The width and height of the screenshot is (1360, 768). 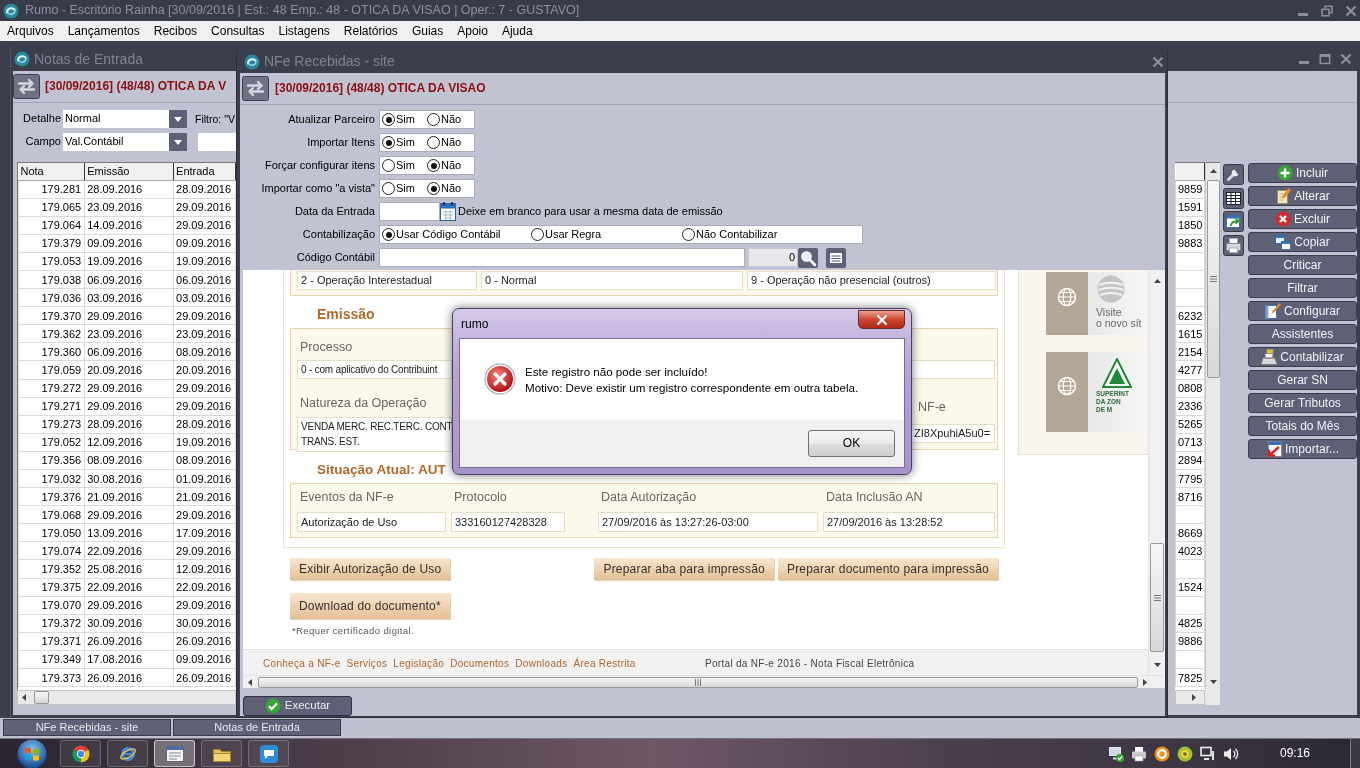 What do you see at coordinates (87, 727) in the screenshot?
I see `window-tab: NFe Recebidas - site` at bounding box center [87, 727].